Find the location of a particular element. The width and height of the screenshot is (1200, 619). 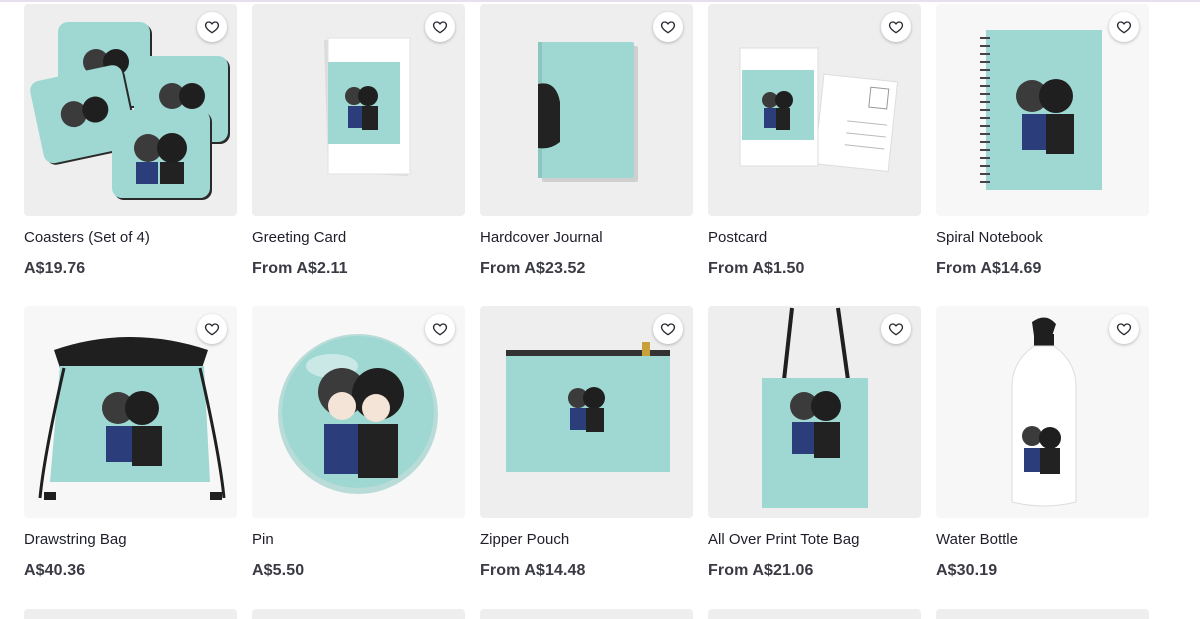

product-image-spiral-notebook is located at coordinates (1042, 110).